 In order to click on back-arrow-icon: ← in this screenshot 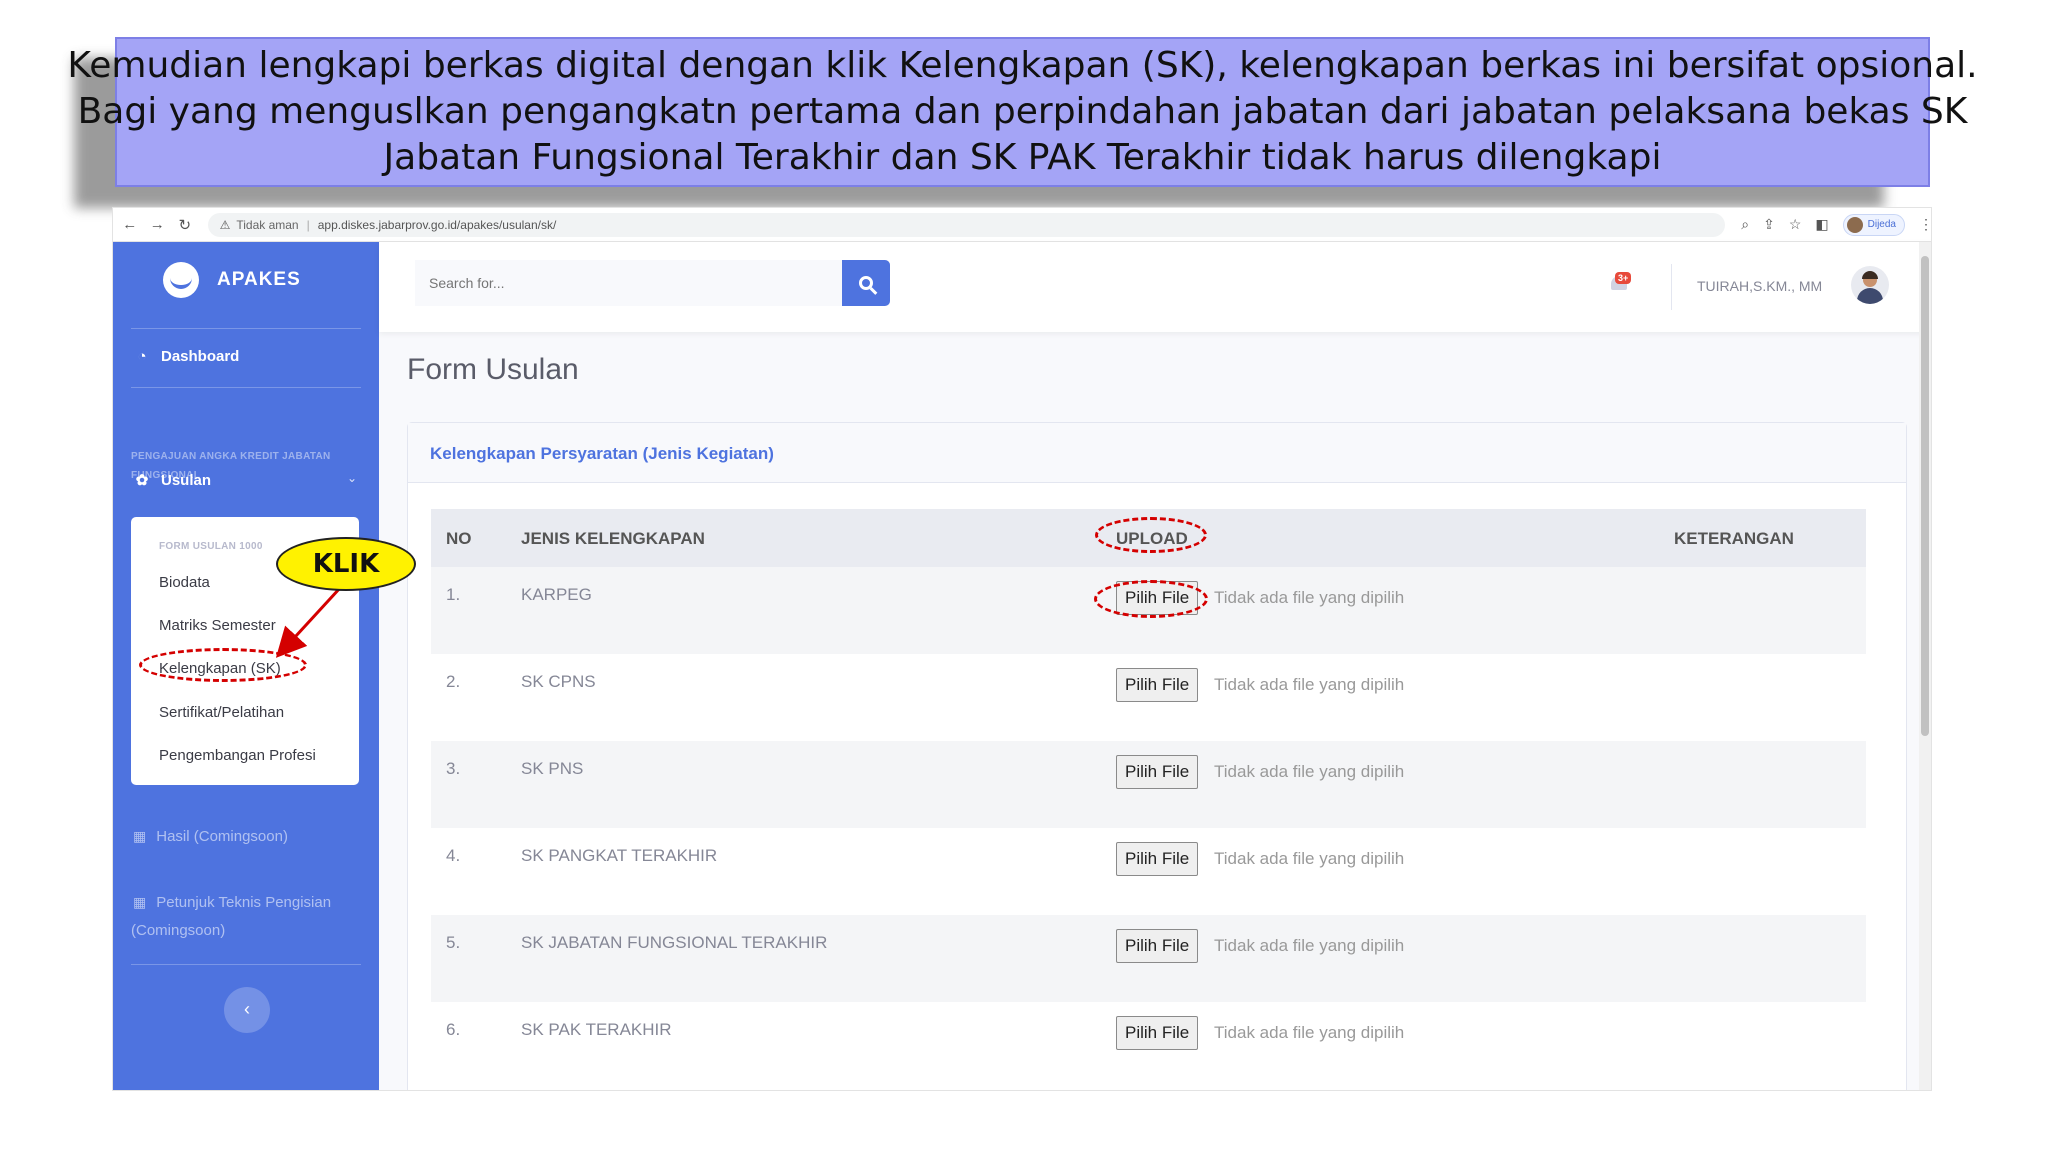, I will do `click(130, 224)`.